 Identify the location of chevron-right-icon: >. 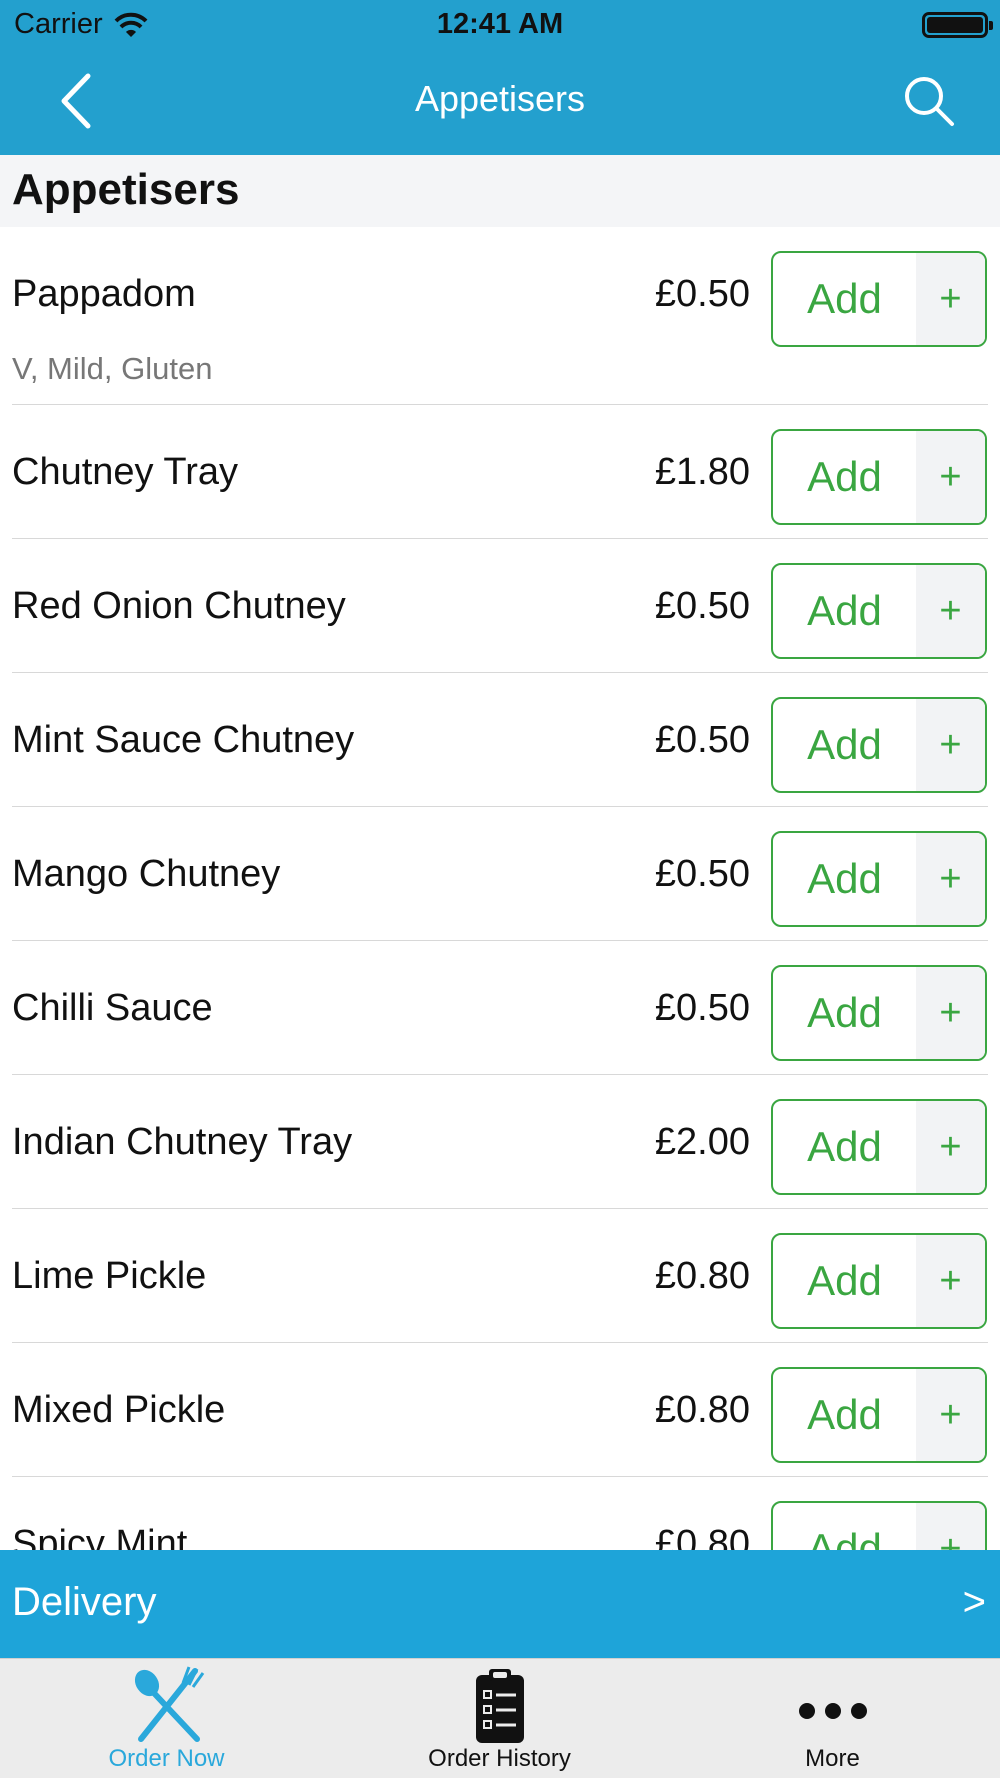
(974, 1602).